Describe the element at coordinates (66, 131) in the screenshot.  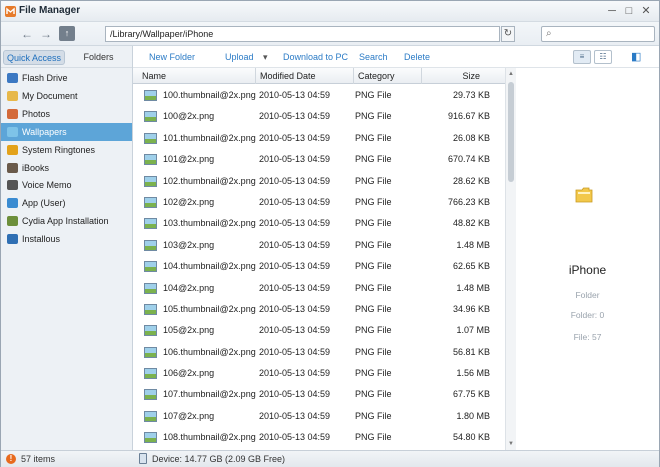
I see `sidebar-item: Wallpapers` at that location.